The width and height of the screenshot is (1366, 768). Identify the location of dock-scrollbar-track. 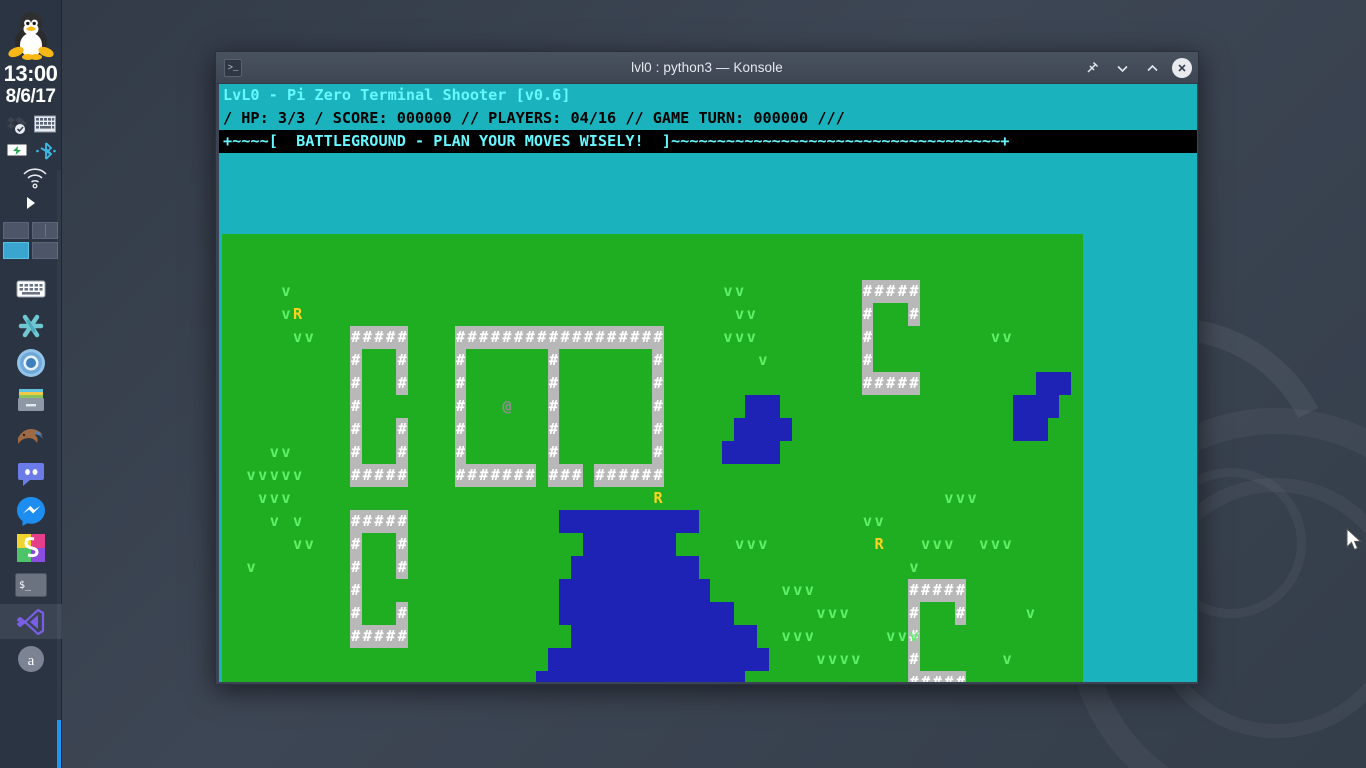
(59, 469).